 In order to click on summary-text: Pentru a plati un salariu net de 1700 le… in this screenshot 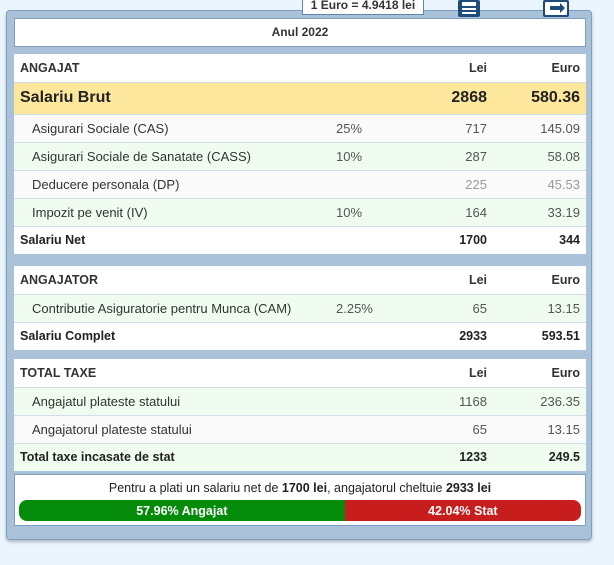, I will do `click(300, 488)`.